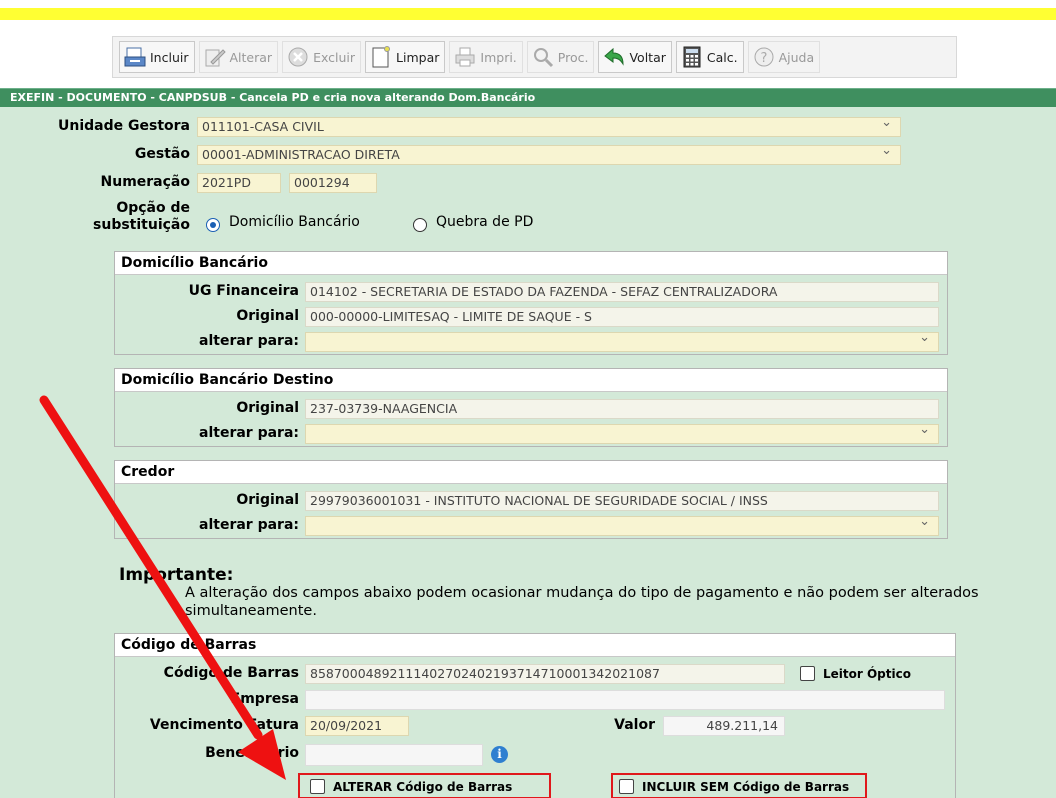  What do you see at coordinates (626, 786) in the screenshot?
I see `incluir-sem-codigo-checkbox` at bounding box center [626, 786].